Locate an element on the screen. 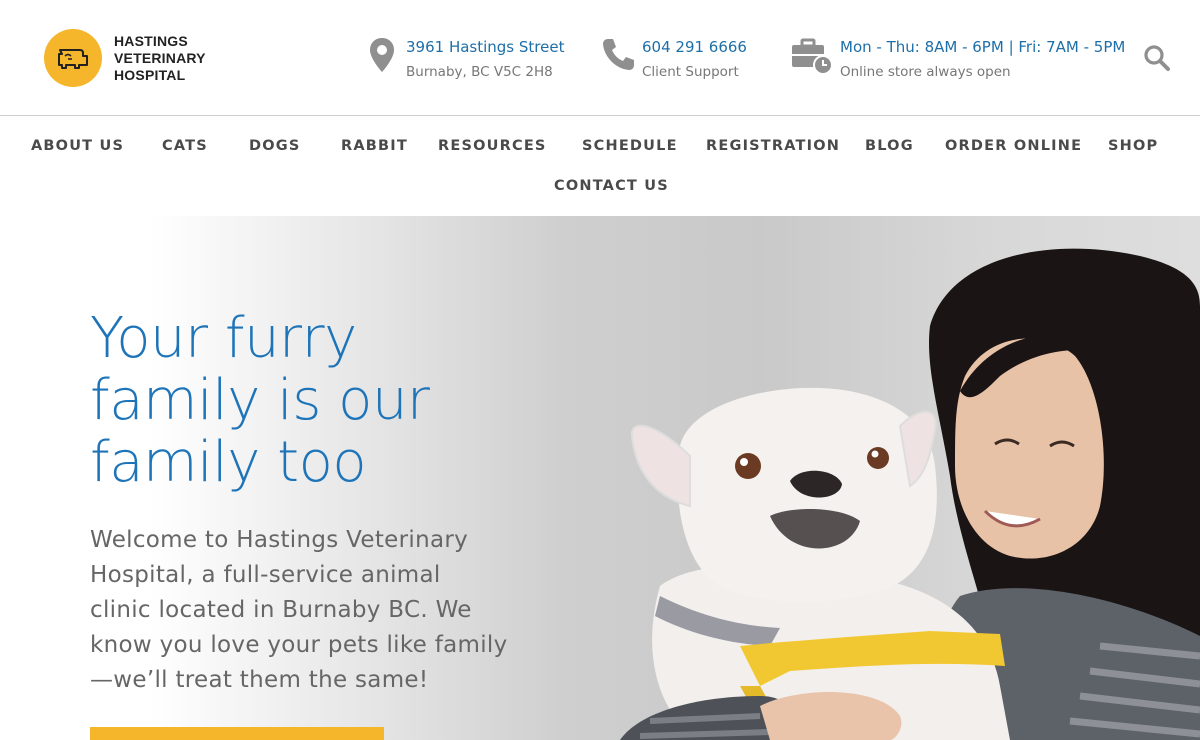 Image resolution: width=1200 pixels, height=740 pixels. search-icon is located at coordinates (1157, 58).